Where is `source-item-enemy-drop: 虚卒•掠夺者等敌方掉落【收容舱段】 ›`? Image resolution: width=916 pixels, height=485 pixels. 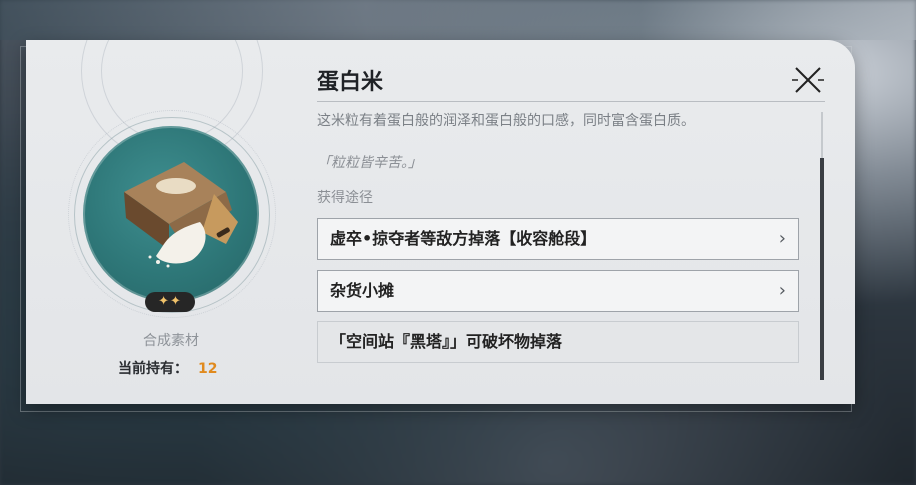 source-item-enemy-drop: 虚卒•掠夺者等敌方掉落【收容舱段】 › is located at coordinates (558, 239).